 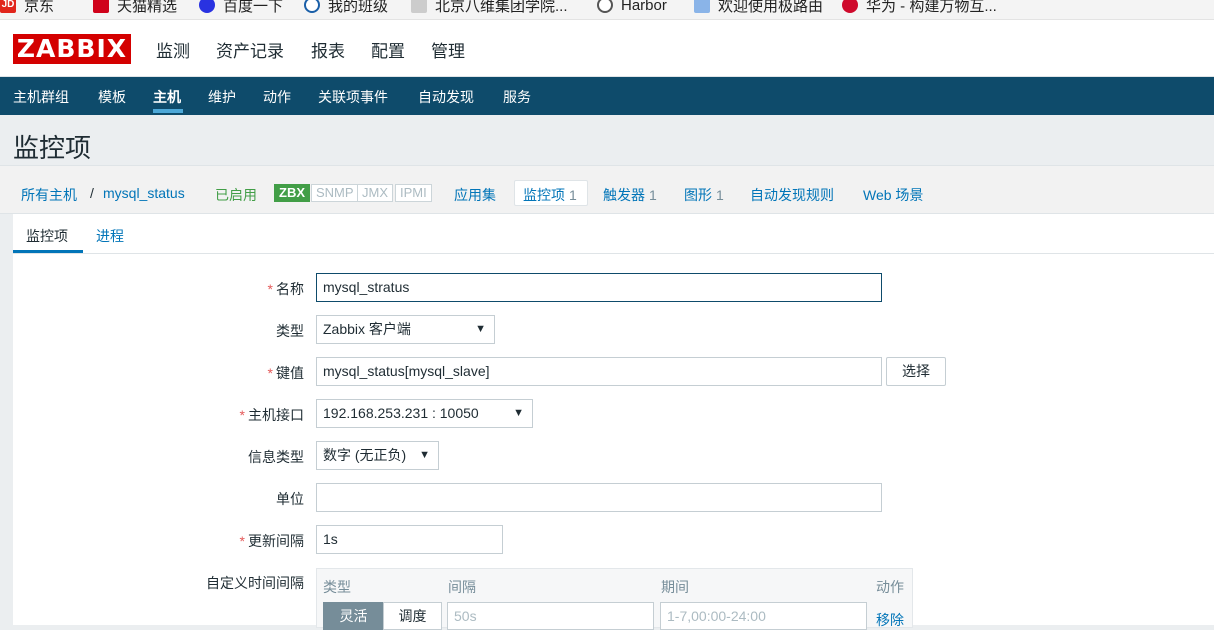 I want to click on bookmark-jd: JD 京东, so click(x=27, y=8).